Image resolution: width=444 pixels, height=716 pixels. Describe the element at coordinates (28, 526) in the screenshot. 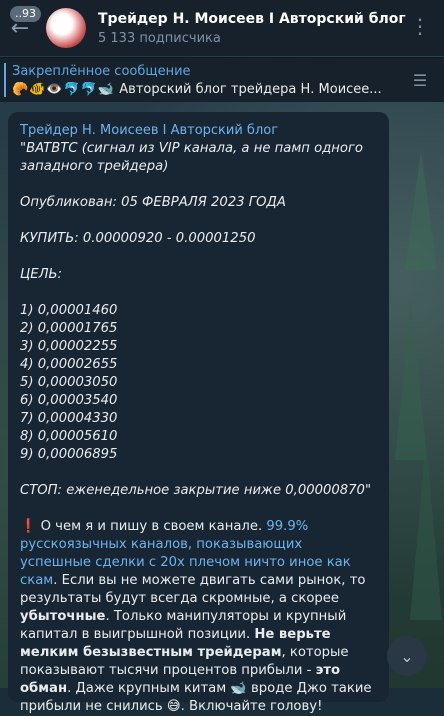

I see `exclamation-icon: ❗` at that location.